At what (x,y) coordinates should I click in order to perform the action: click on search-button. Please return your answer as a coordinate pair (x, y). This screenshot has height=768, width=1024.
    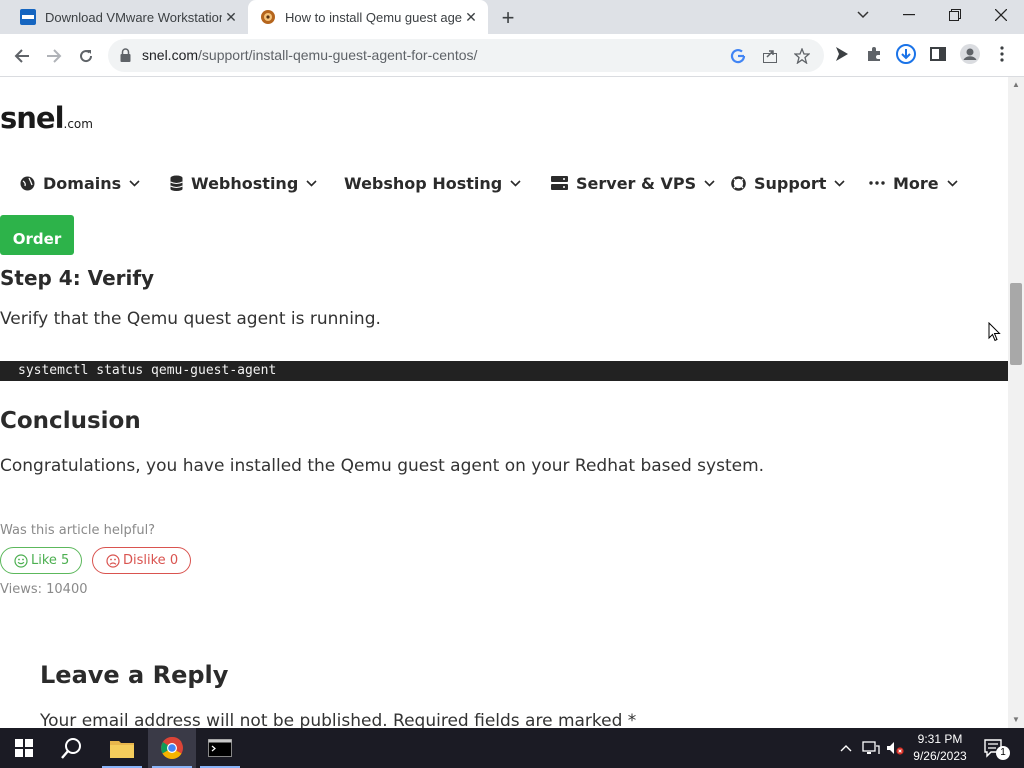
    Looking at the image, I should click on (72, 748).